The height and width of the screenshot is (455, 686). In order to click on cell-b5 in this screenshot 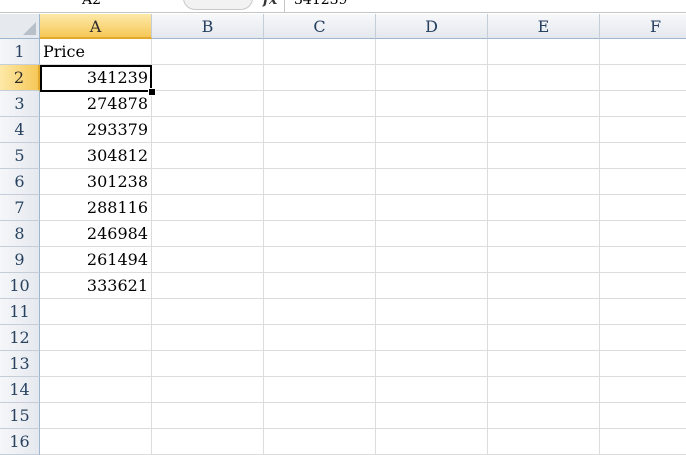, I will do `click(208, 156)`.